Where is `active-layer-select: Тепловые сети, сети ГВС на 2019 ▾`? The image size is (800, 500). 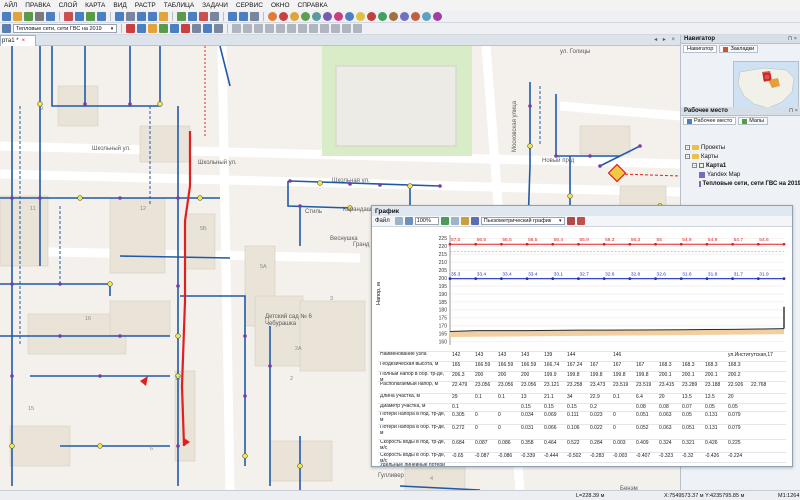 active-layer-select: Тепловые сети, сети ГВС на 2019 ▾ is located at coordinates (65, 28).